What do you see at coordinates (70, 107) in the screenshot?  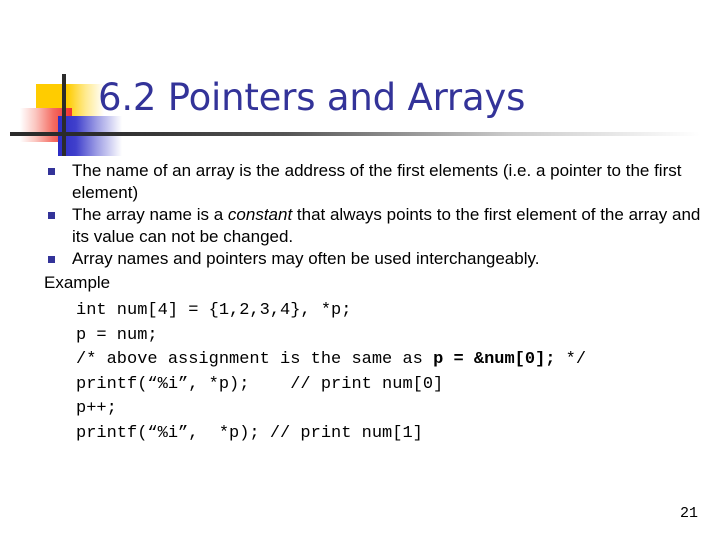 I see `yellow-gradient-square-icon` at bounding box center [70, 107].